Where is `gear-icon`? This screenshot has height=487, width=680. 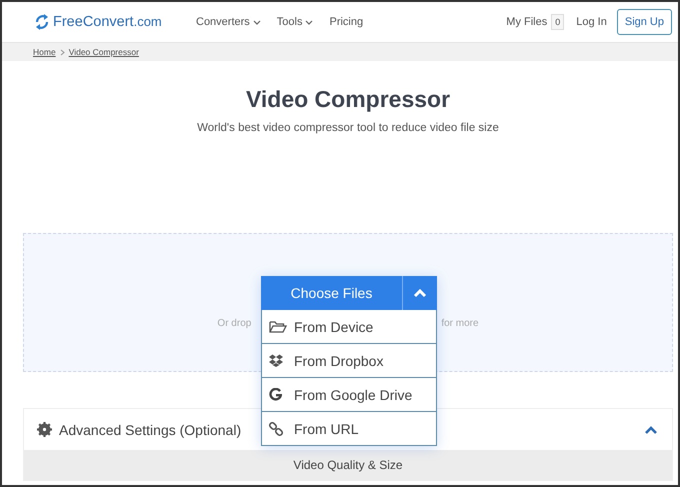 gear-icon is located at coordinates (44, 429).